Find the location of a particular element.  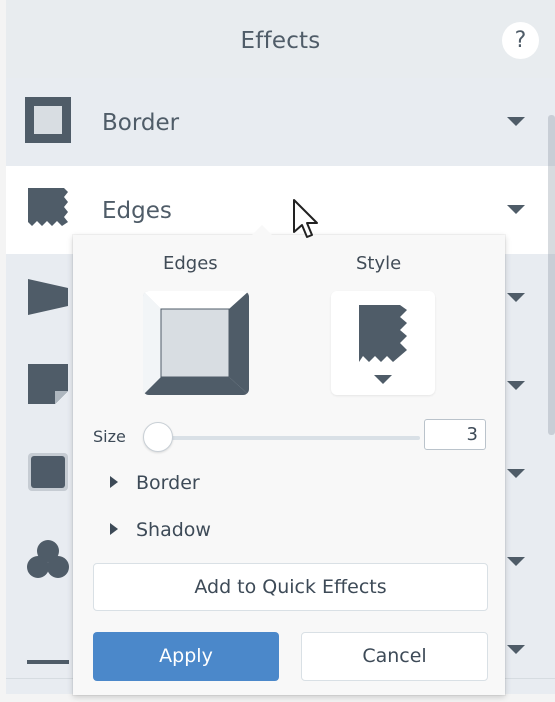

style-section-label: Style is located at coordinates (379, 263).